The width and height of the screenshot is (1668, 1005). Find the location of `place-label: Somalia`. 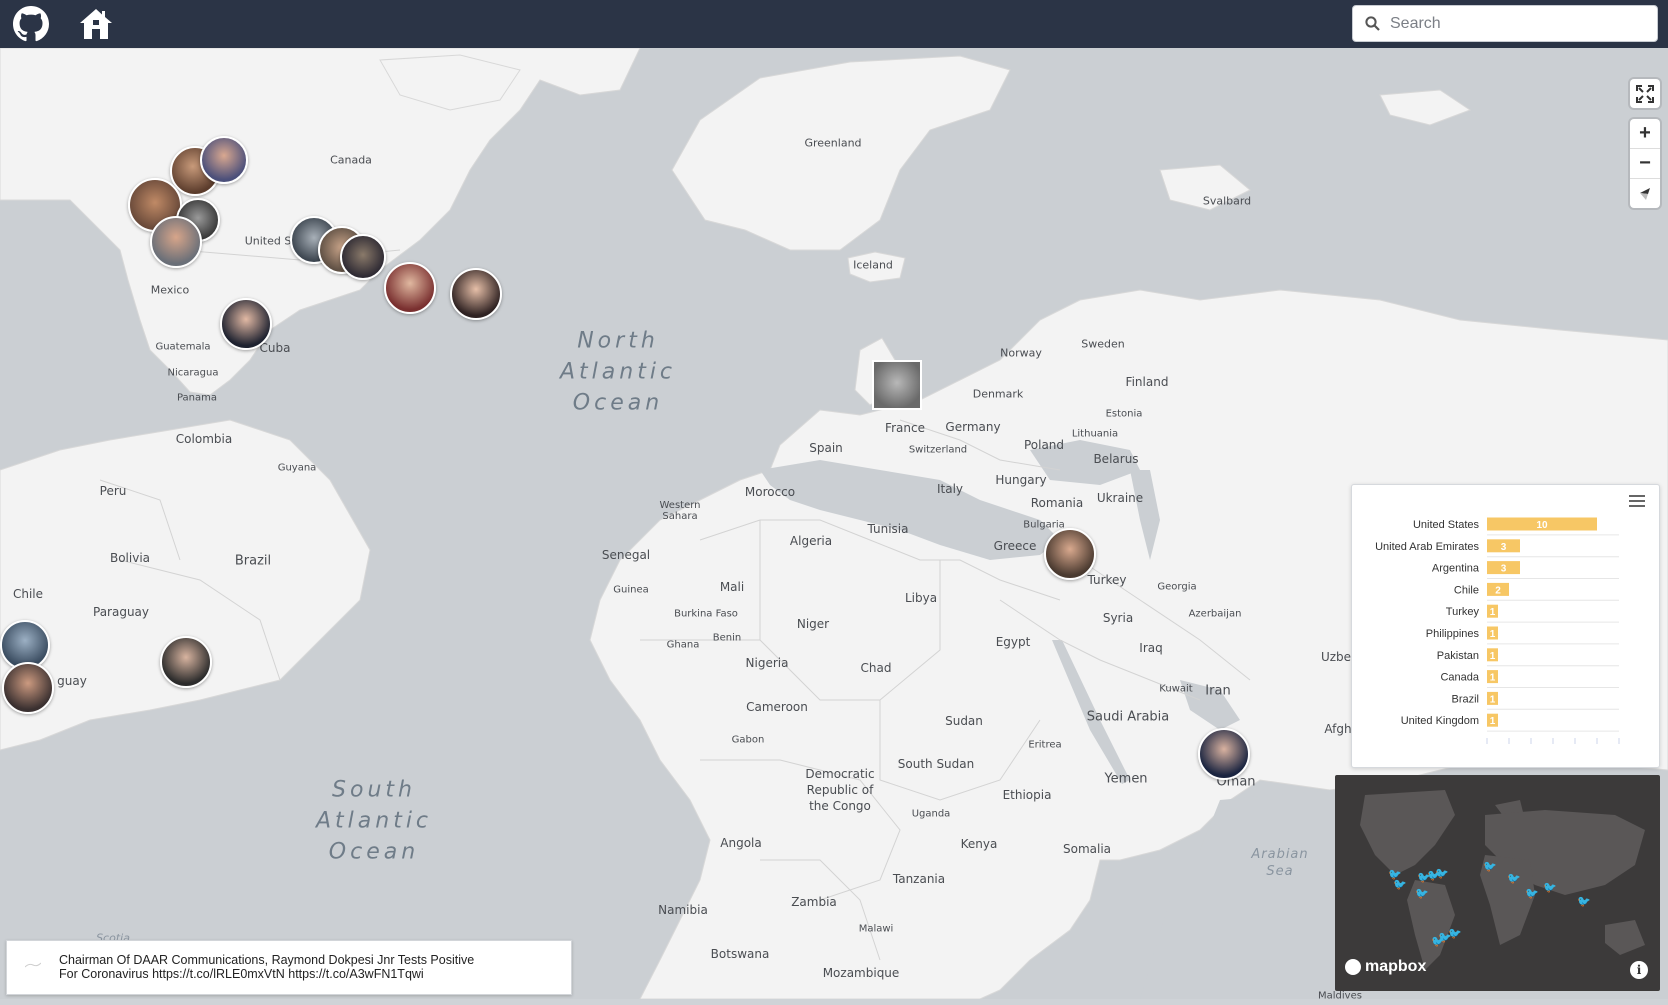

place-label: Somalia is located at coordinates (1087, 849).